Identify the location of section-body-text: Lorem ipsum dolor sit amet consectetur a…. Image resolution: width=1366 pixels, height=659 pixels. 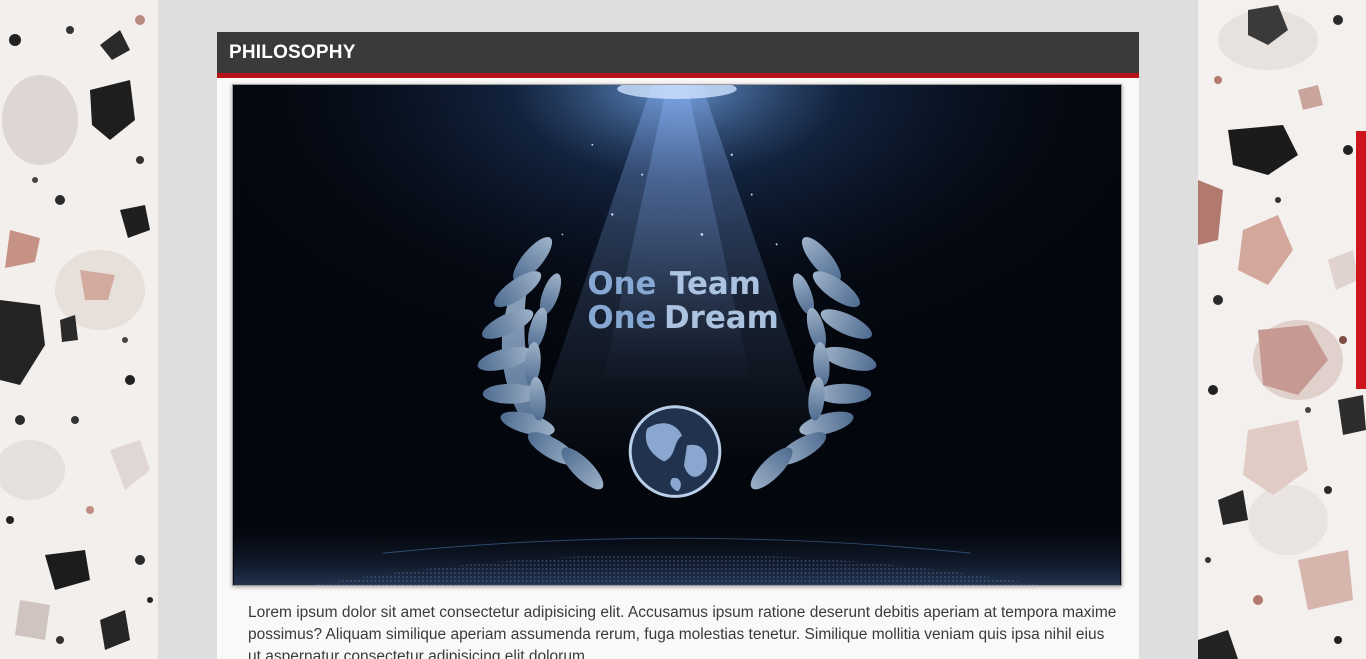
(682, 631).